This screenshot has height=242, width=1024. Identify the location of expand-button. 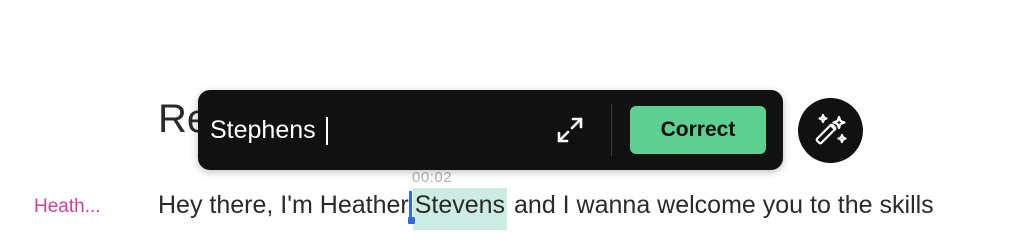
(570, 130).